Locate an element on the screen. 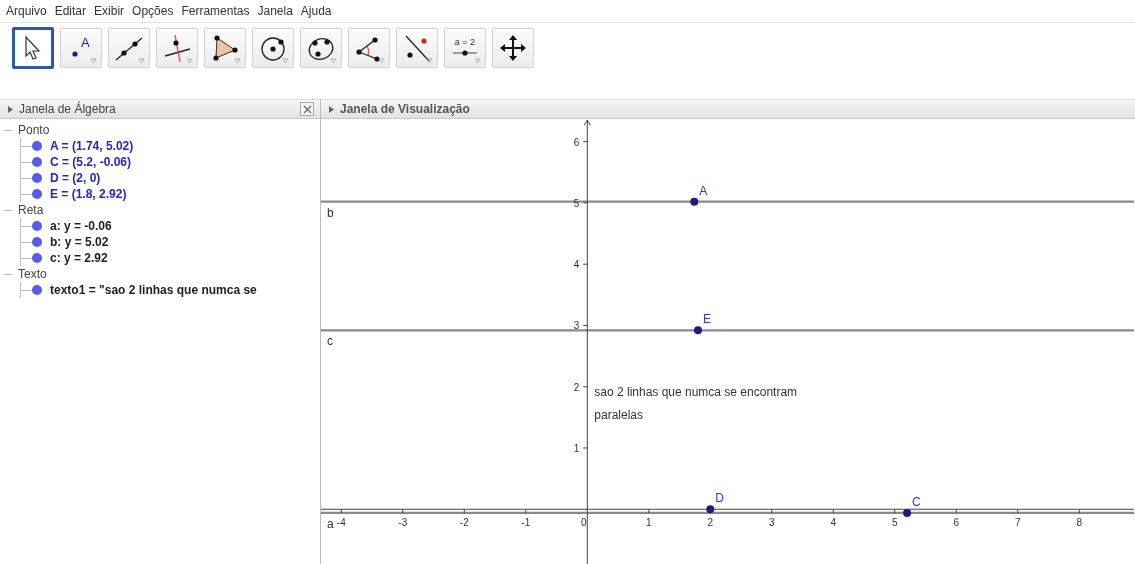  tool-button is located at coordinates (33, 48).